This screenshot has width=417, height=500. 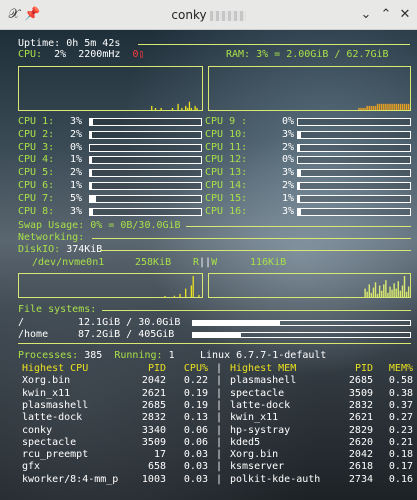 What do you see at coordinates (153, 393) in the screenshot?
I see `process-pid: 2621` at bounding box center [153, 393].